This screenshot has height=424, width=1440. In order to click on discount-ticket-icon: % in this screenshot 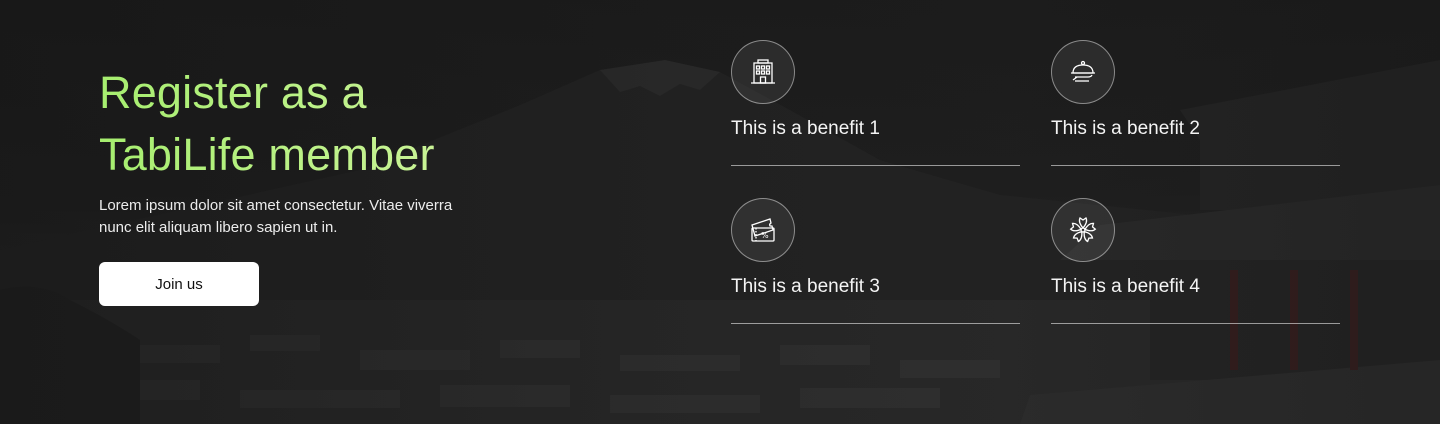, I will do `click(763, 230)`.